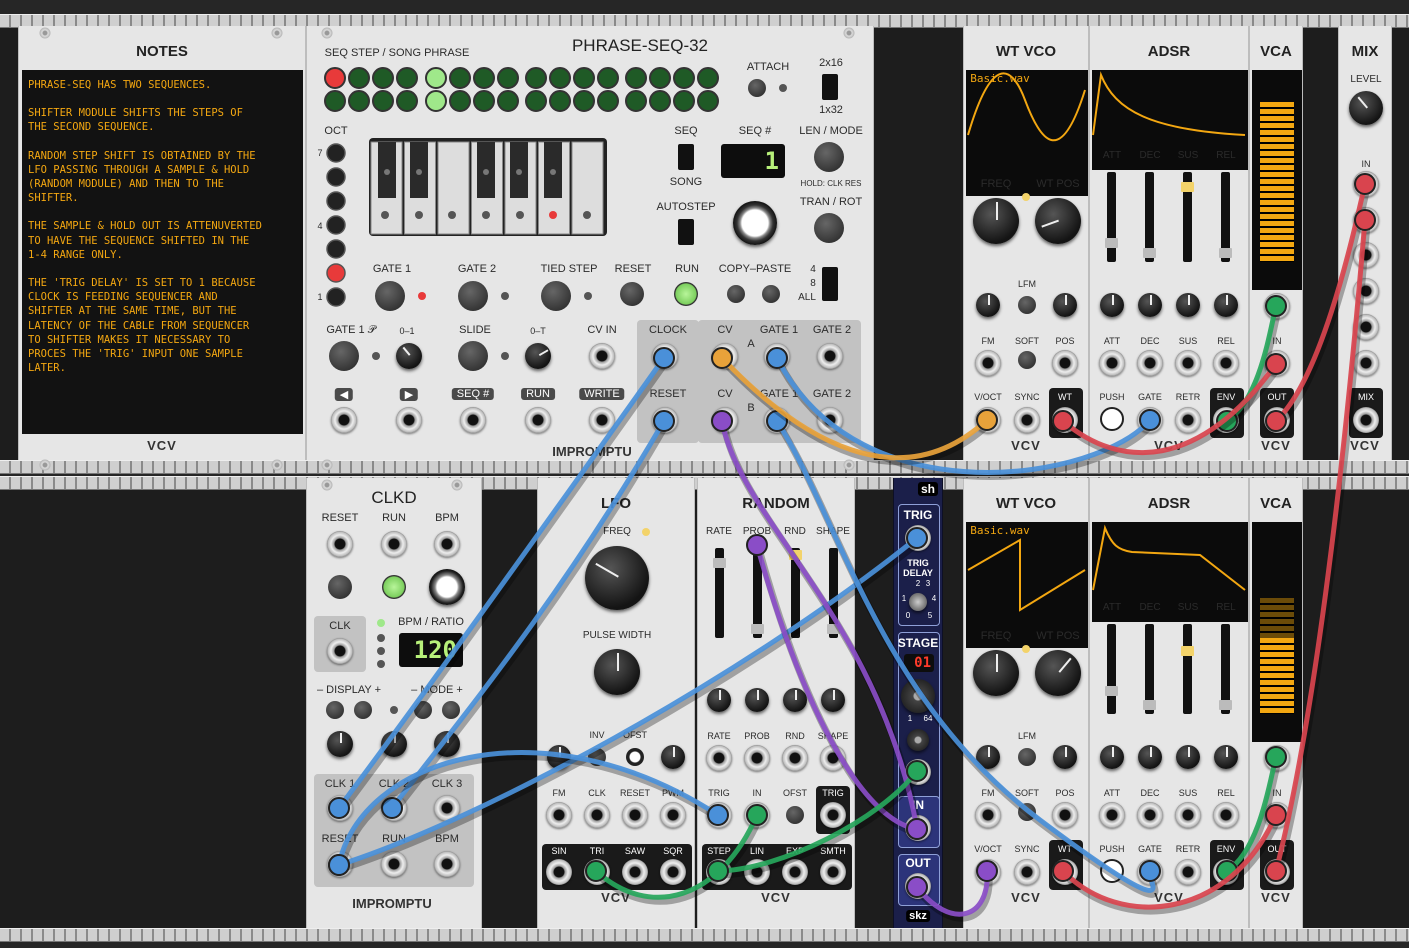 This screenshot has width=1409, height=948. I want to click on clk3-out-jack, so click(447, 808).